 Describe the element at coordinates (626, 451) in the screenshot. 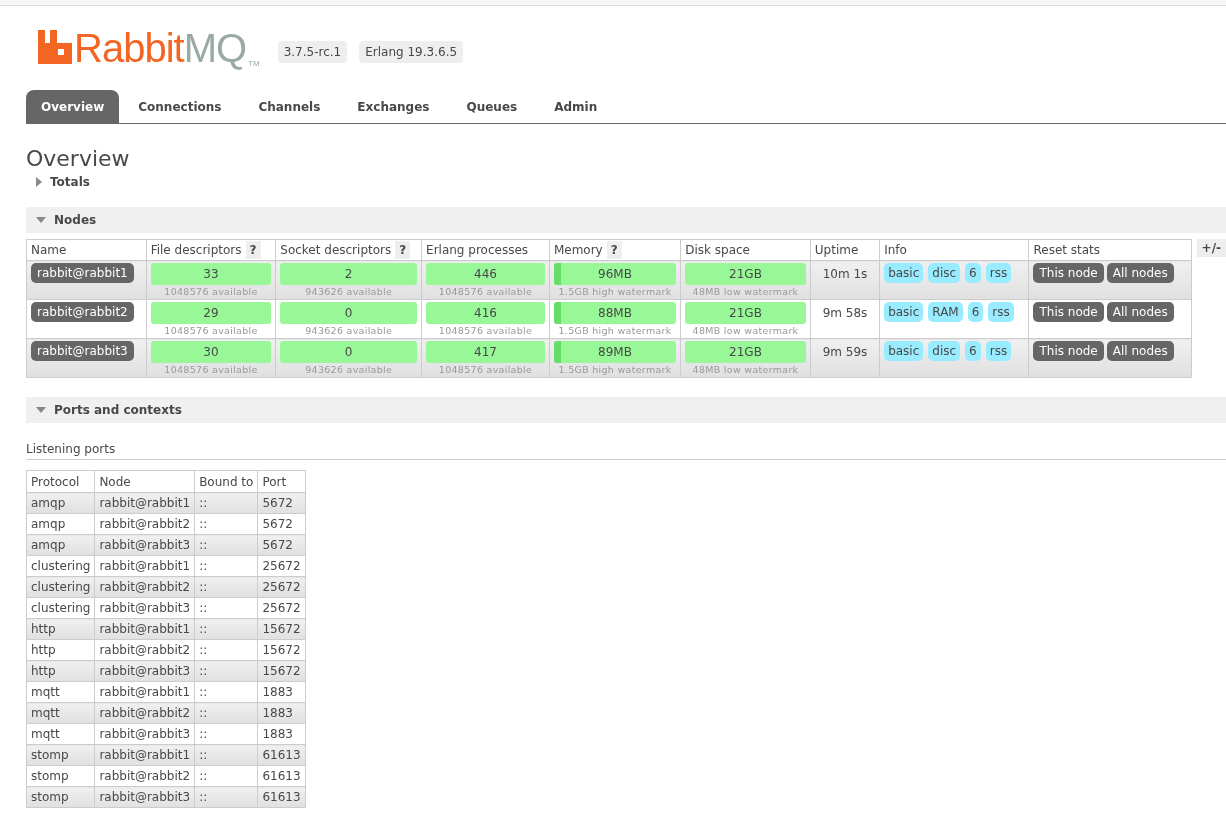

I see `subsection-title: Listening ports` at that location.